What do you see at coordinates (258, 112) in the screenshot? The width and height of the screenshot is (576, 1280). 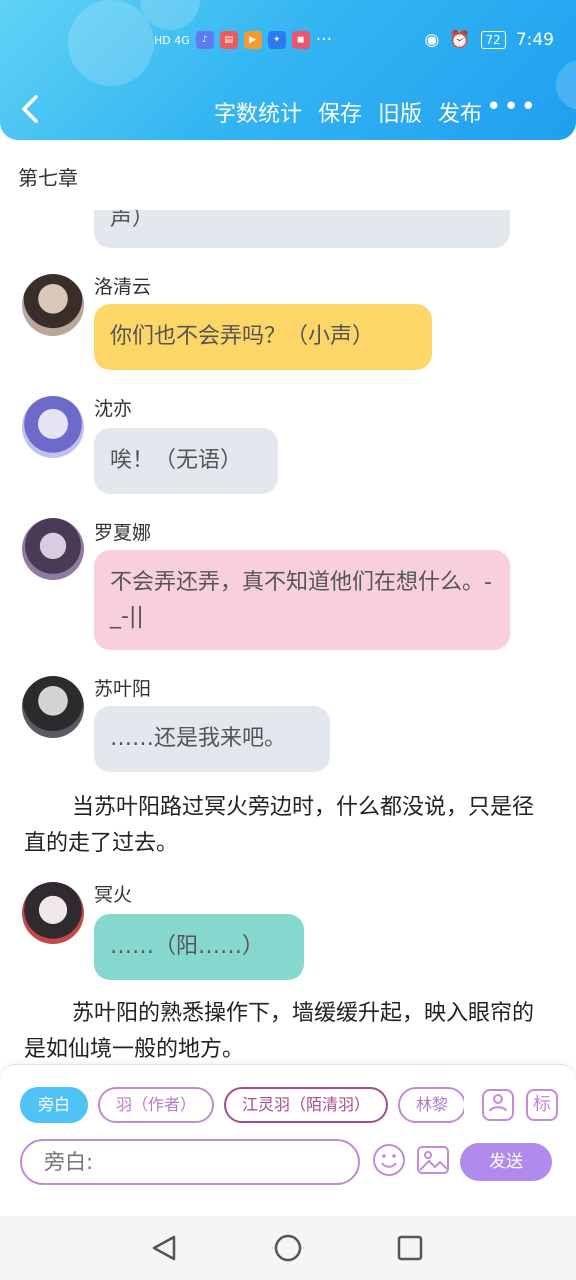 I see `word-count-button: 字数统计` at bounding box center [258, 112].